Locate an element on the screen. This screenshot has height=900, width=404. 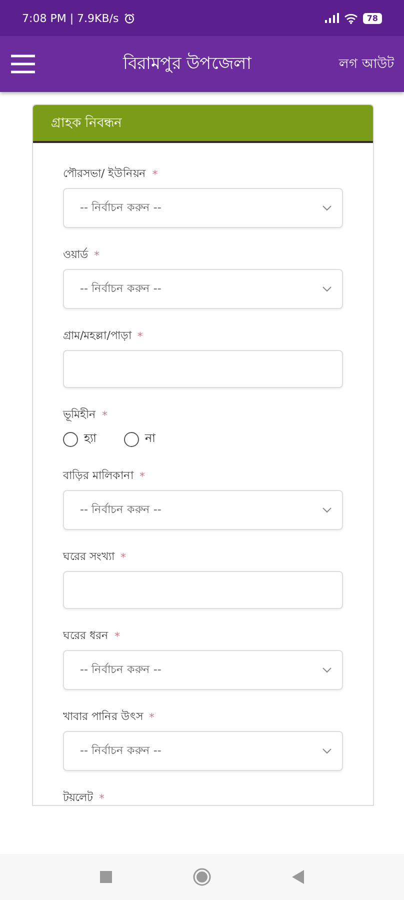
menu-icon is located at coordinates (23, 64).